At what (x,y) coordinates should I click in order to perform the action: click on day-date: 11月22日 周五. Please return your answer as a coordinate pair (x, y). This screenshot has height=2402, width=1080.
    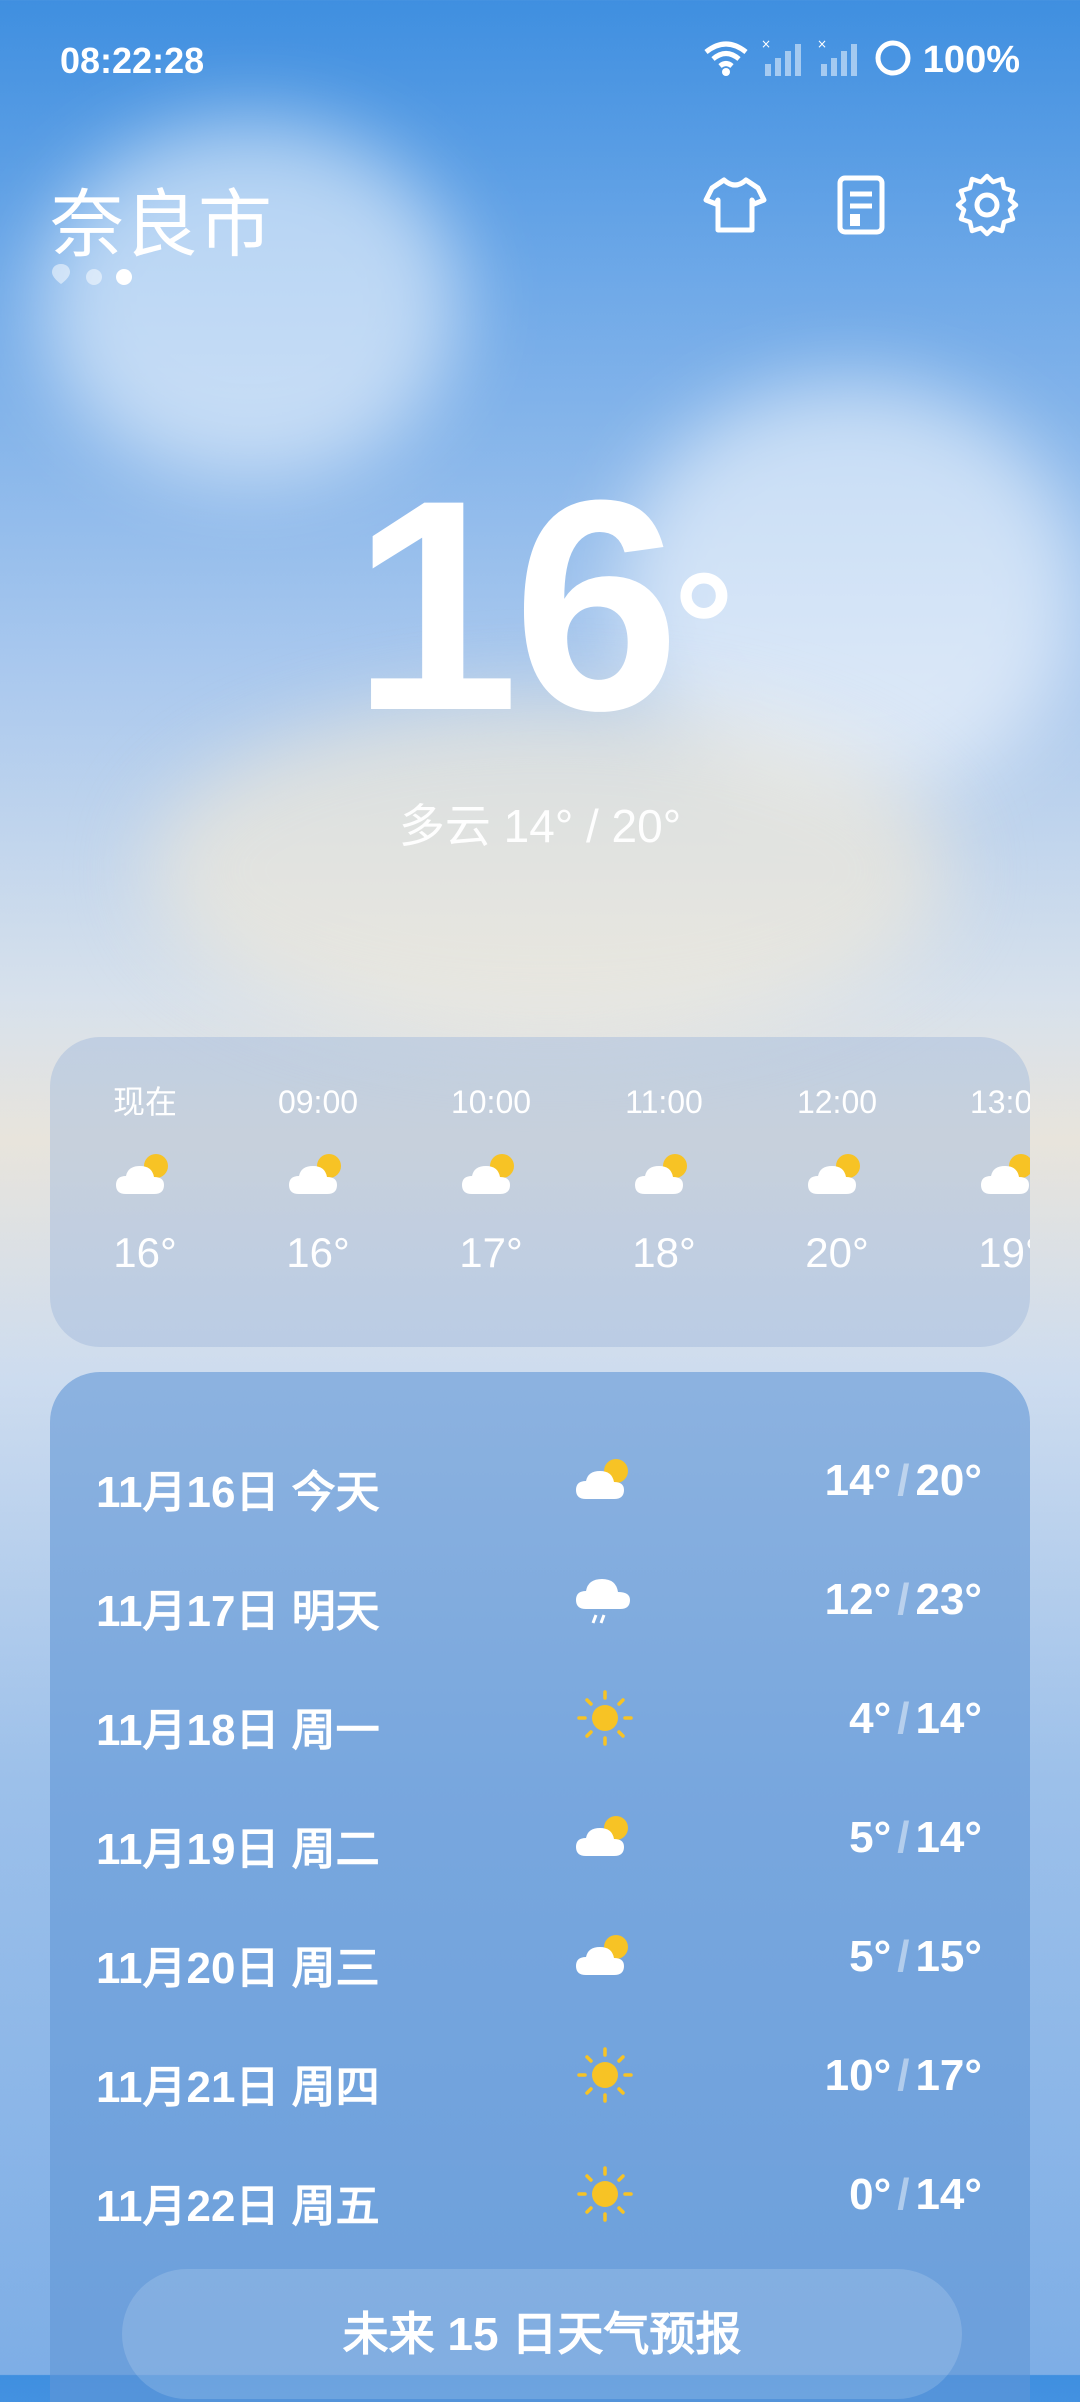
    Looking at the image, I should click on (238, 2206).